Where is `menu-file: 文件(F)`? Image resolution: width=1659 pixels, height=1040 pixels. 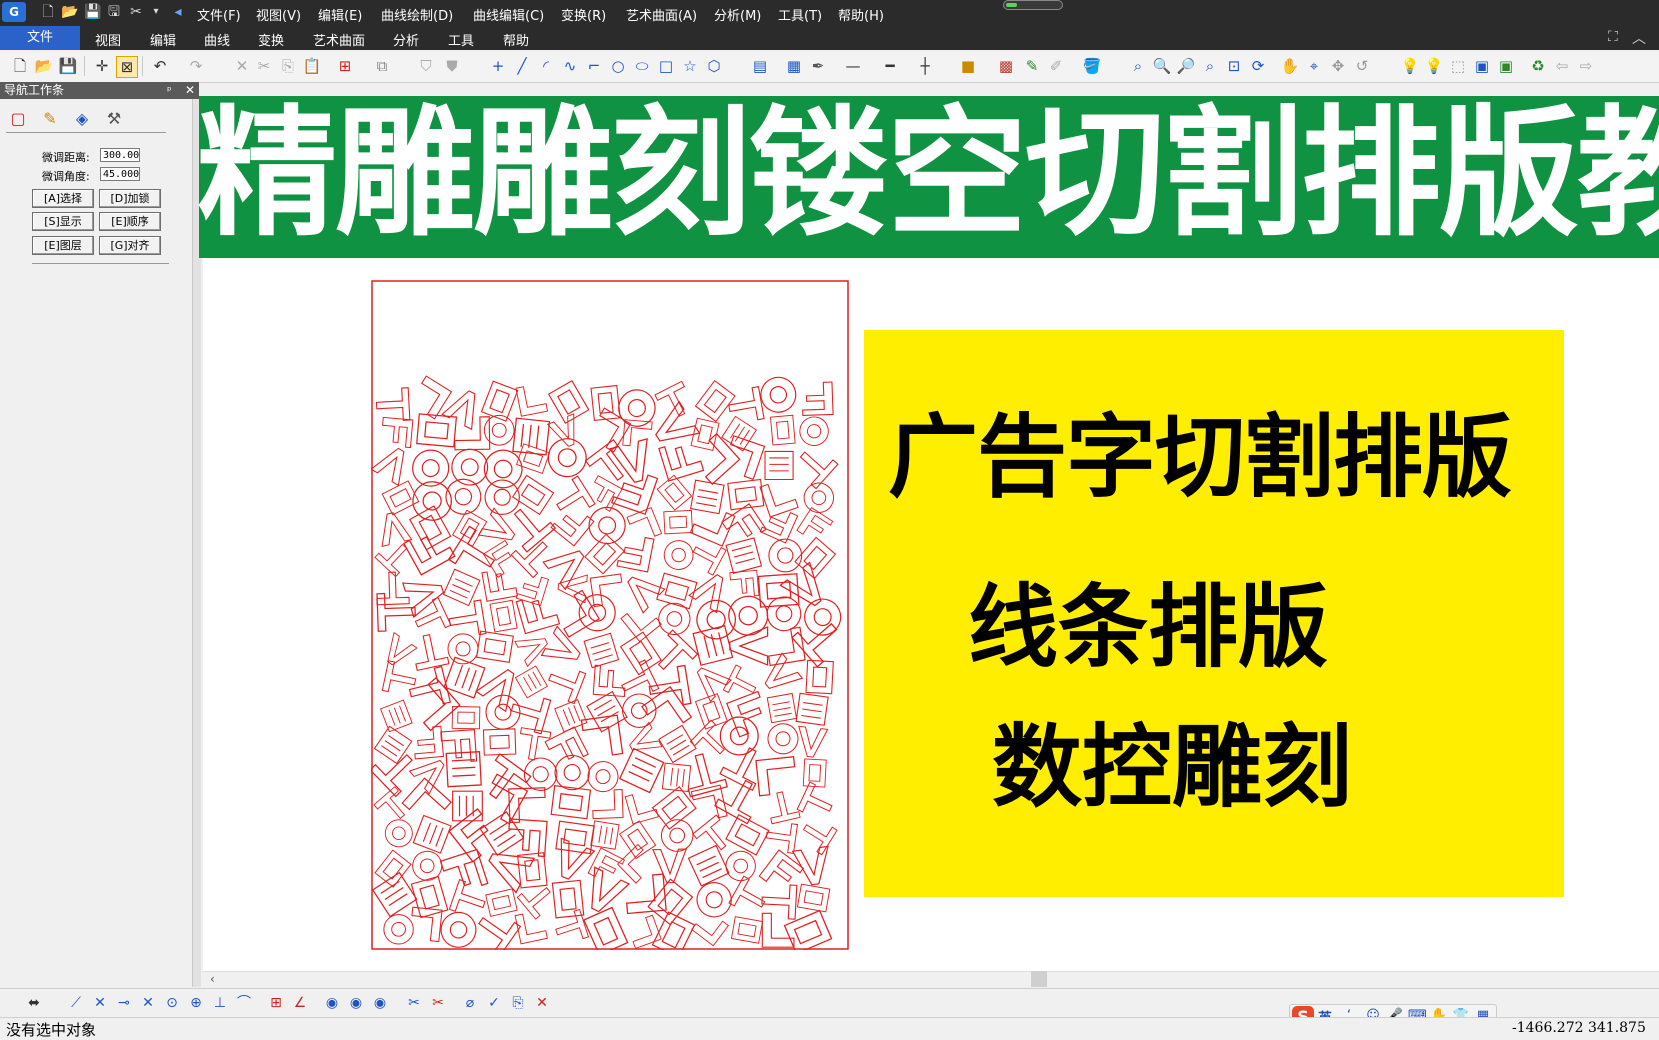 menu-file: 文件(F) is located at coordinates (219, 14).